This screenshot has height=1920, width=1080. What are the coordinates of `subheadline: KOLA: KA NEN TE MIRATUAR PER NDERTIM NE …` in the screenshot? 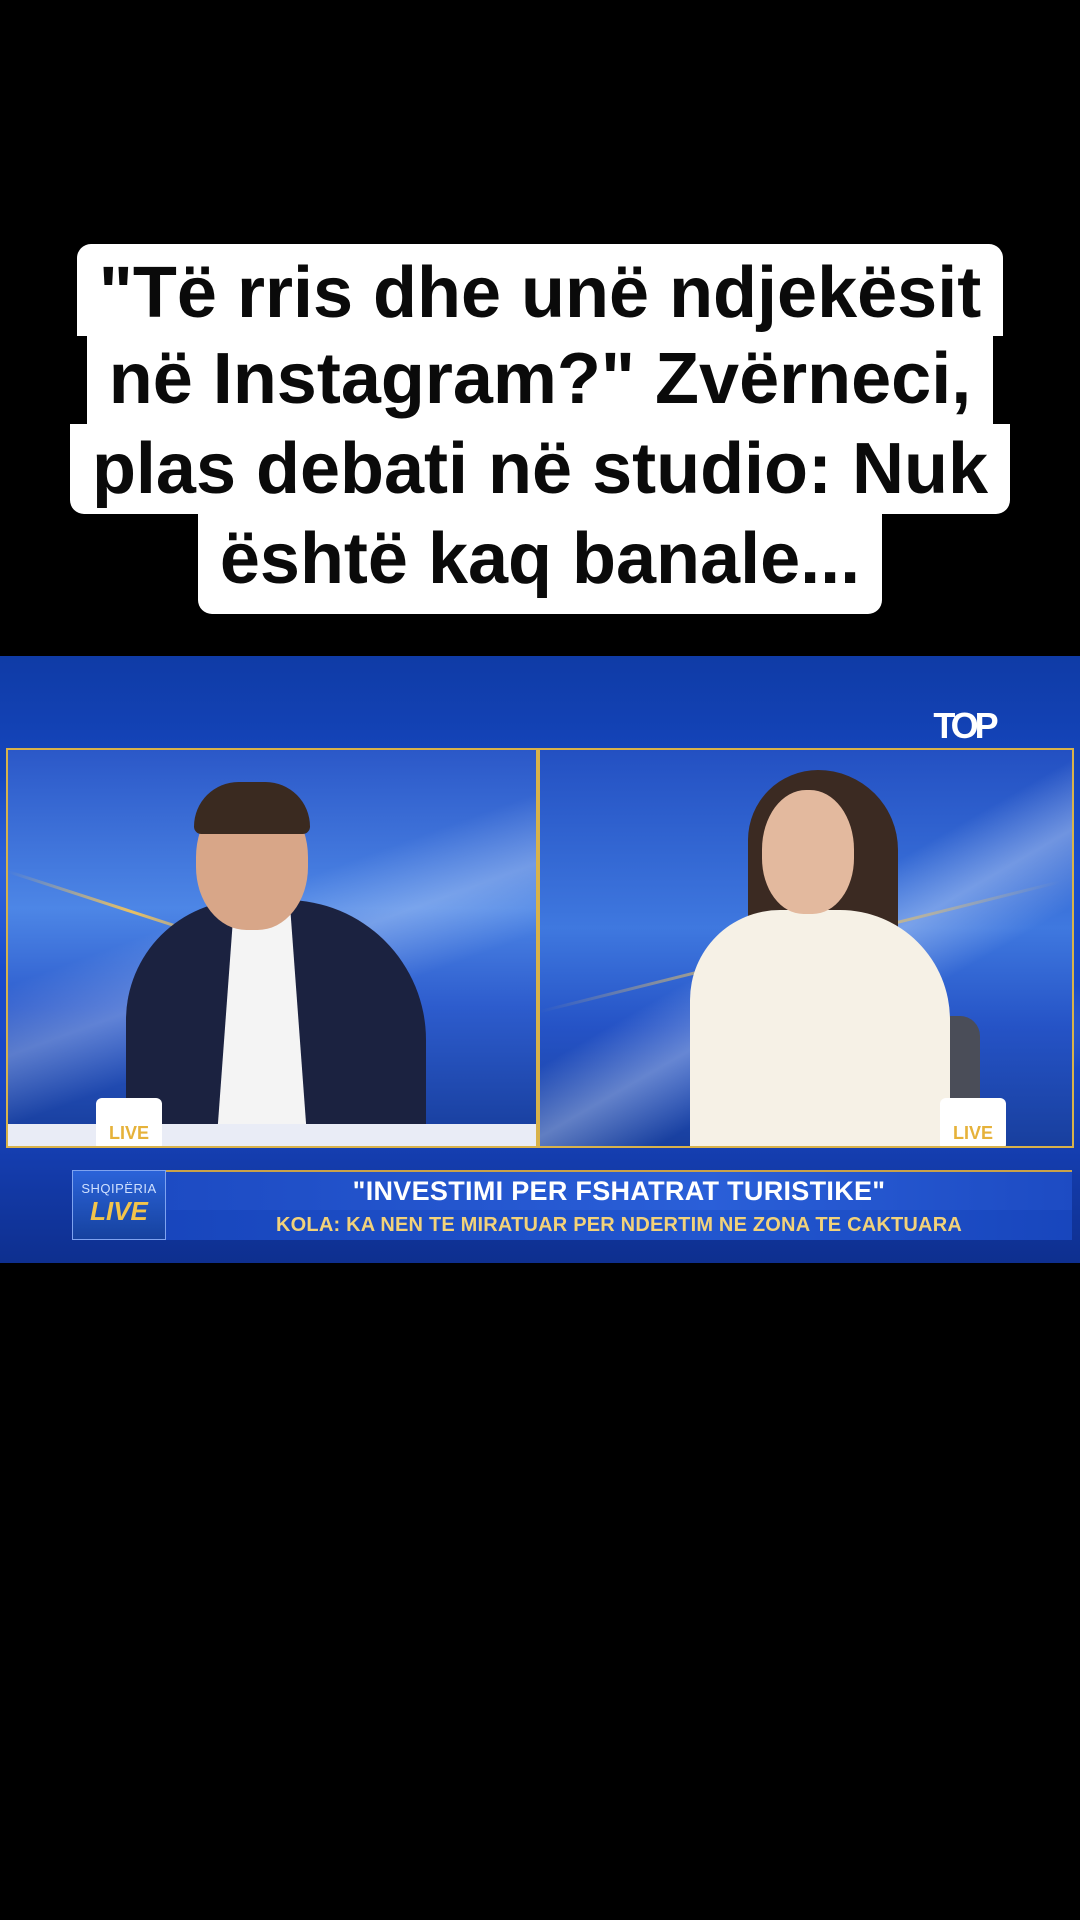 It's located at (619, 1225).